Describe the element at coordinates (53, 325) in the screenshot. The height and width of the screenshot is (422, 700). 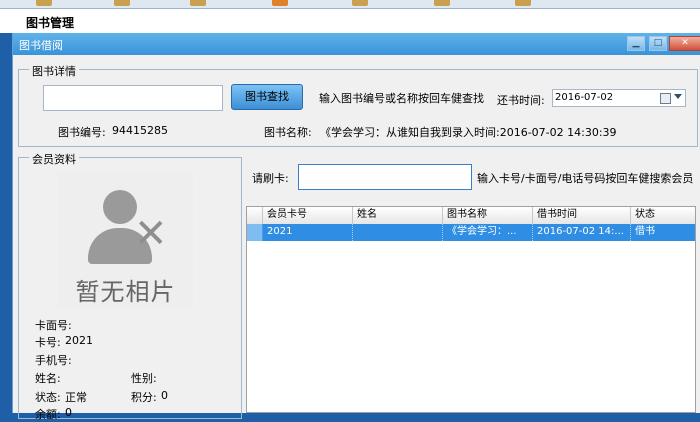
I see `card-face-label: 卡面号:` at that location.